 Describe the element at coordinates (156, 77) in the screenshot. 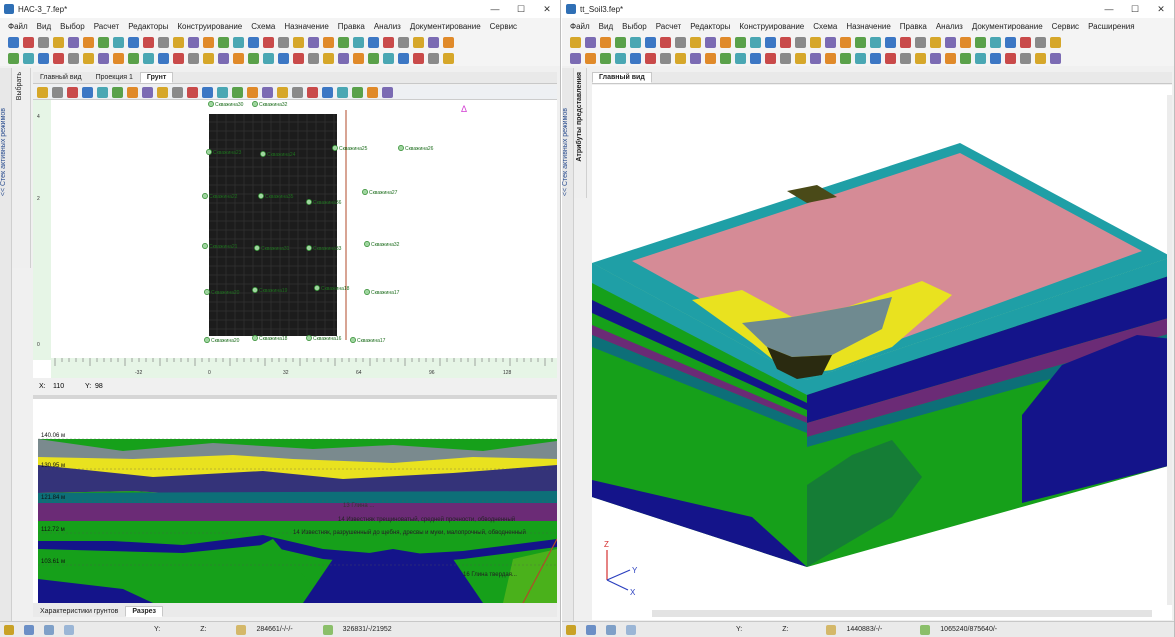

I see `tab-soil: Грунт` at that location.